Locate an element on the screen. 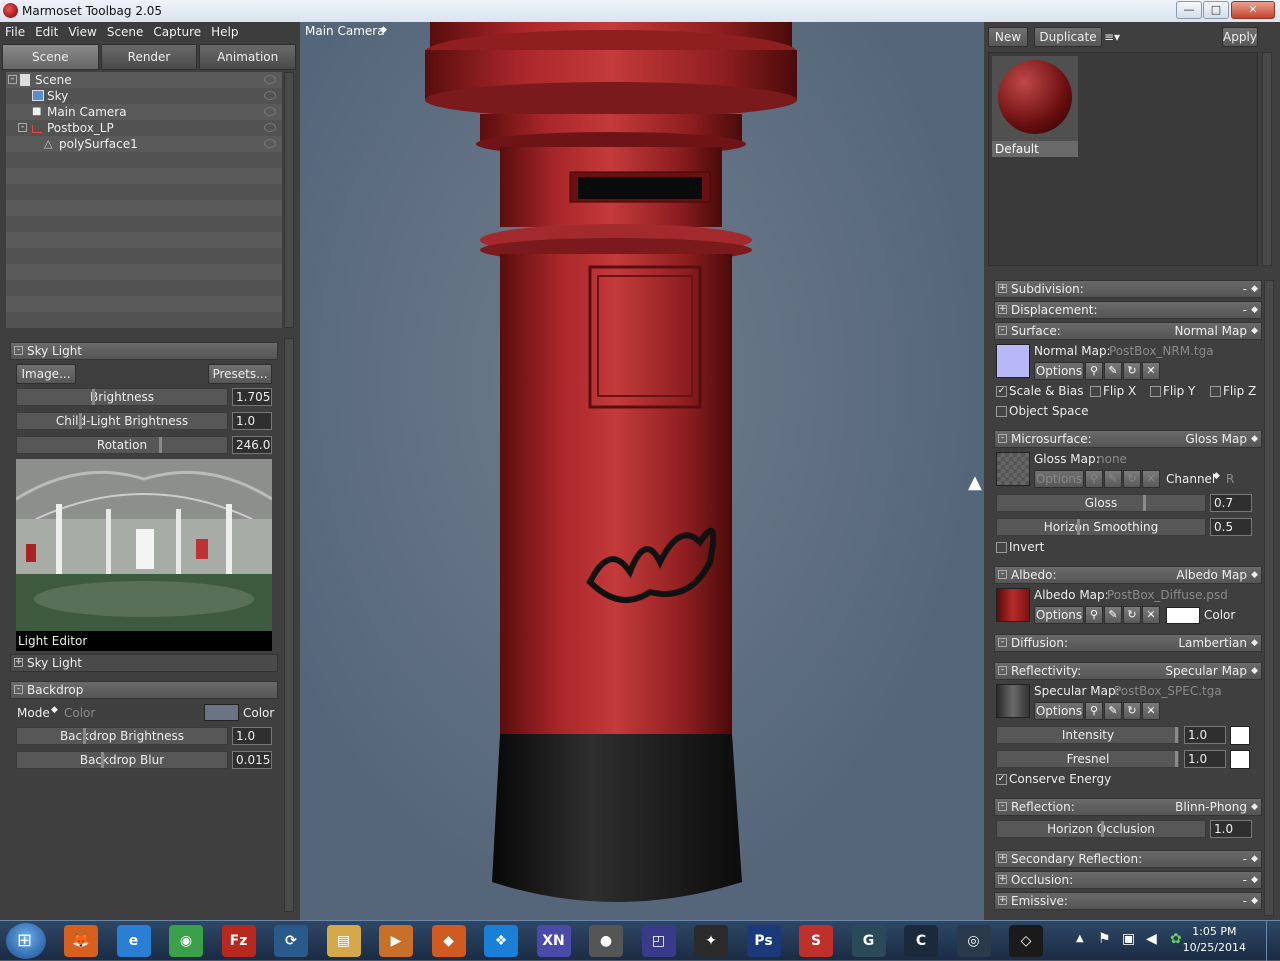 This screenshot has height=961, width=1280. horizon-occlusion-slider: Horizon Occlusion is located at coordinates (1101, 829).